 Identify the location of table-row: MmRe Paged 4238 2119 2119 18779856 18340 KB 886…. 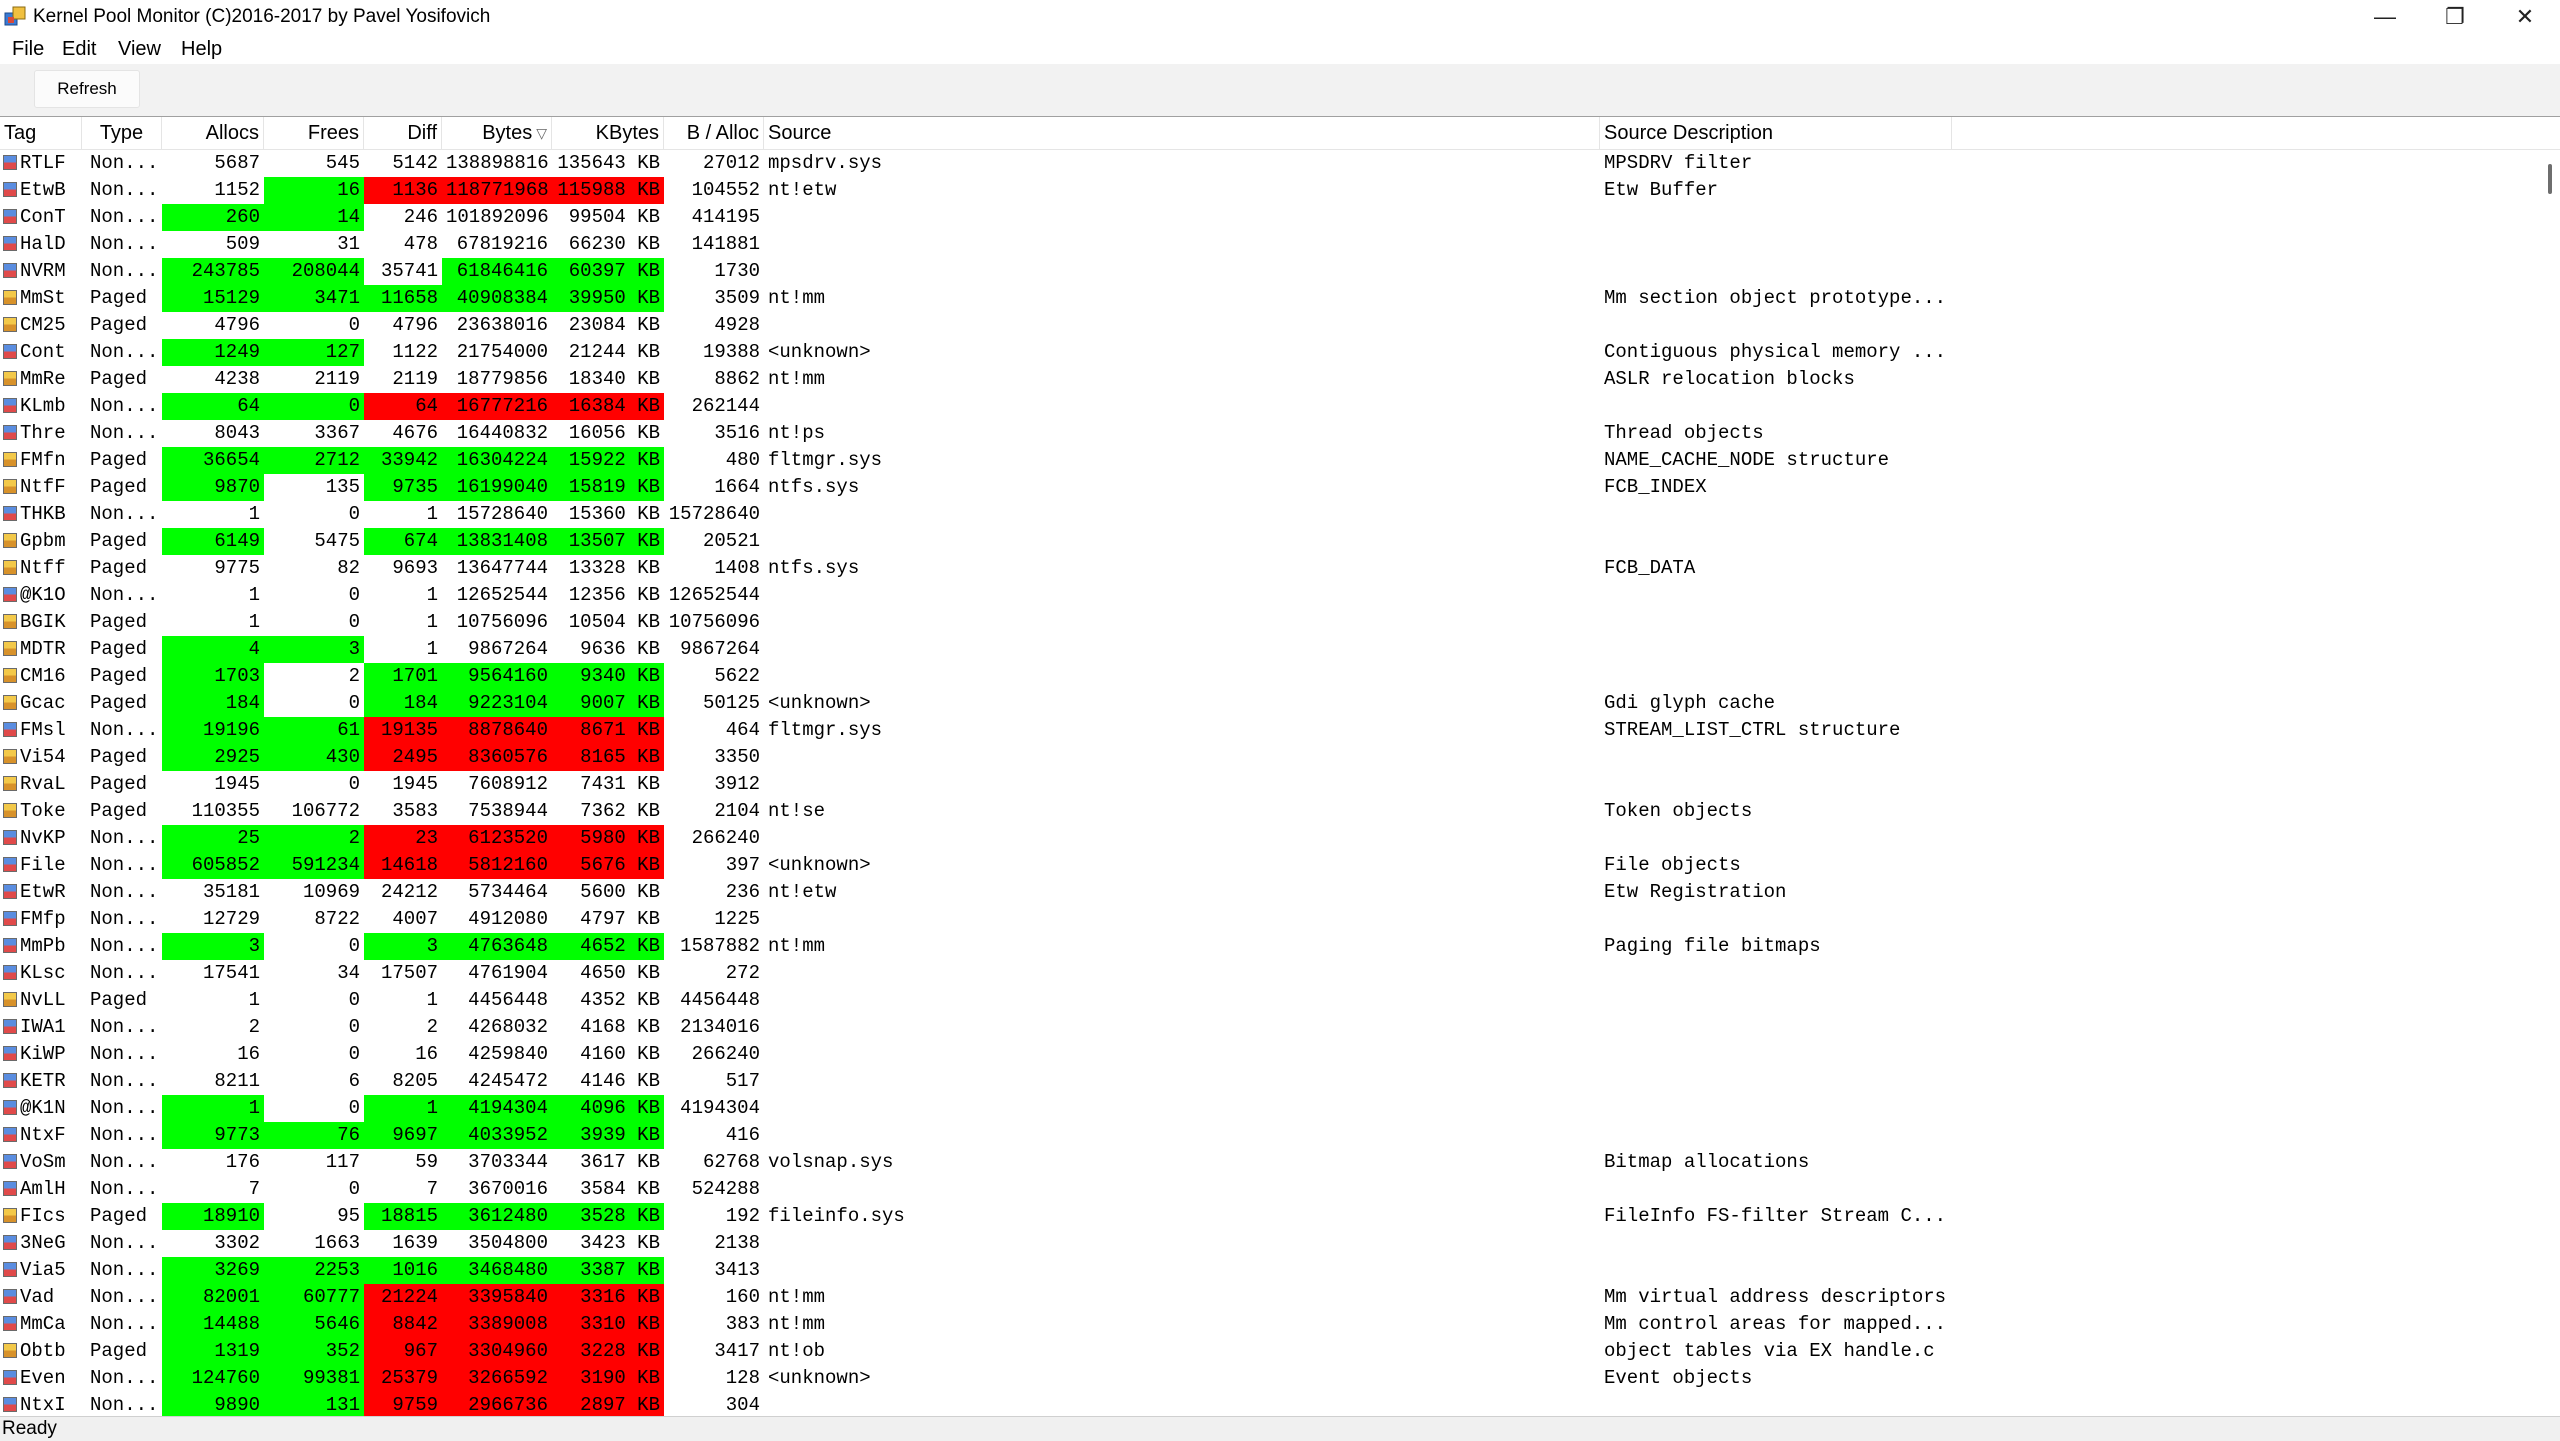
(1270, 379).